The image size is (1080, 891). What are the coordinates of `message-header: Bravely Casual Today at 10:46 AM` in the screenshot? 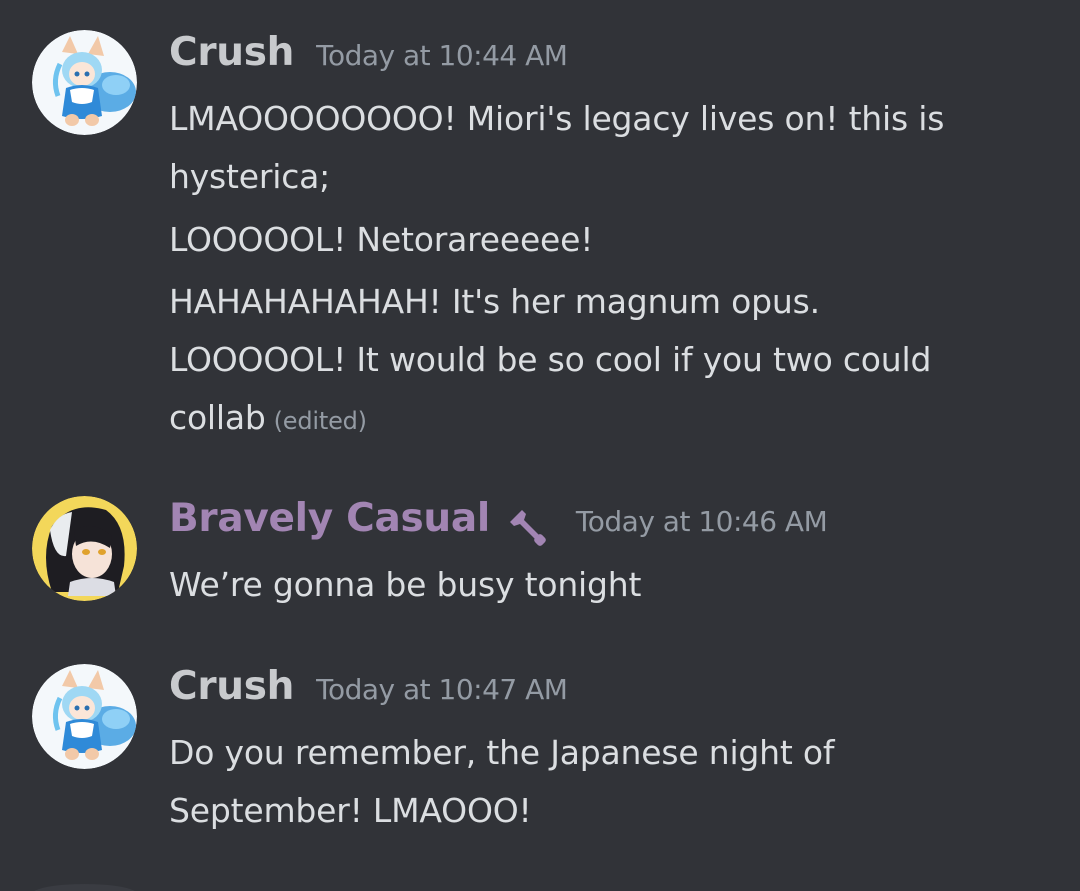 It's located at (604, 526).